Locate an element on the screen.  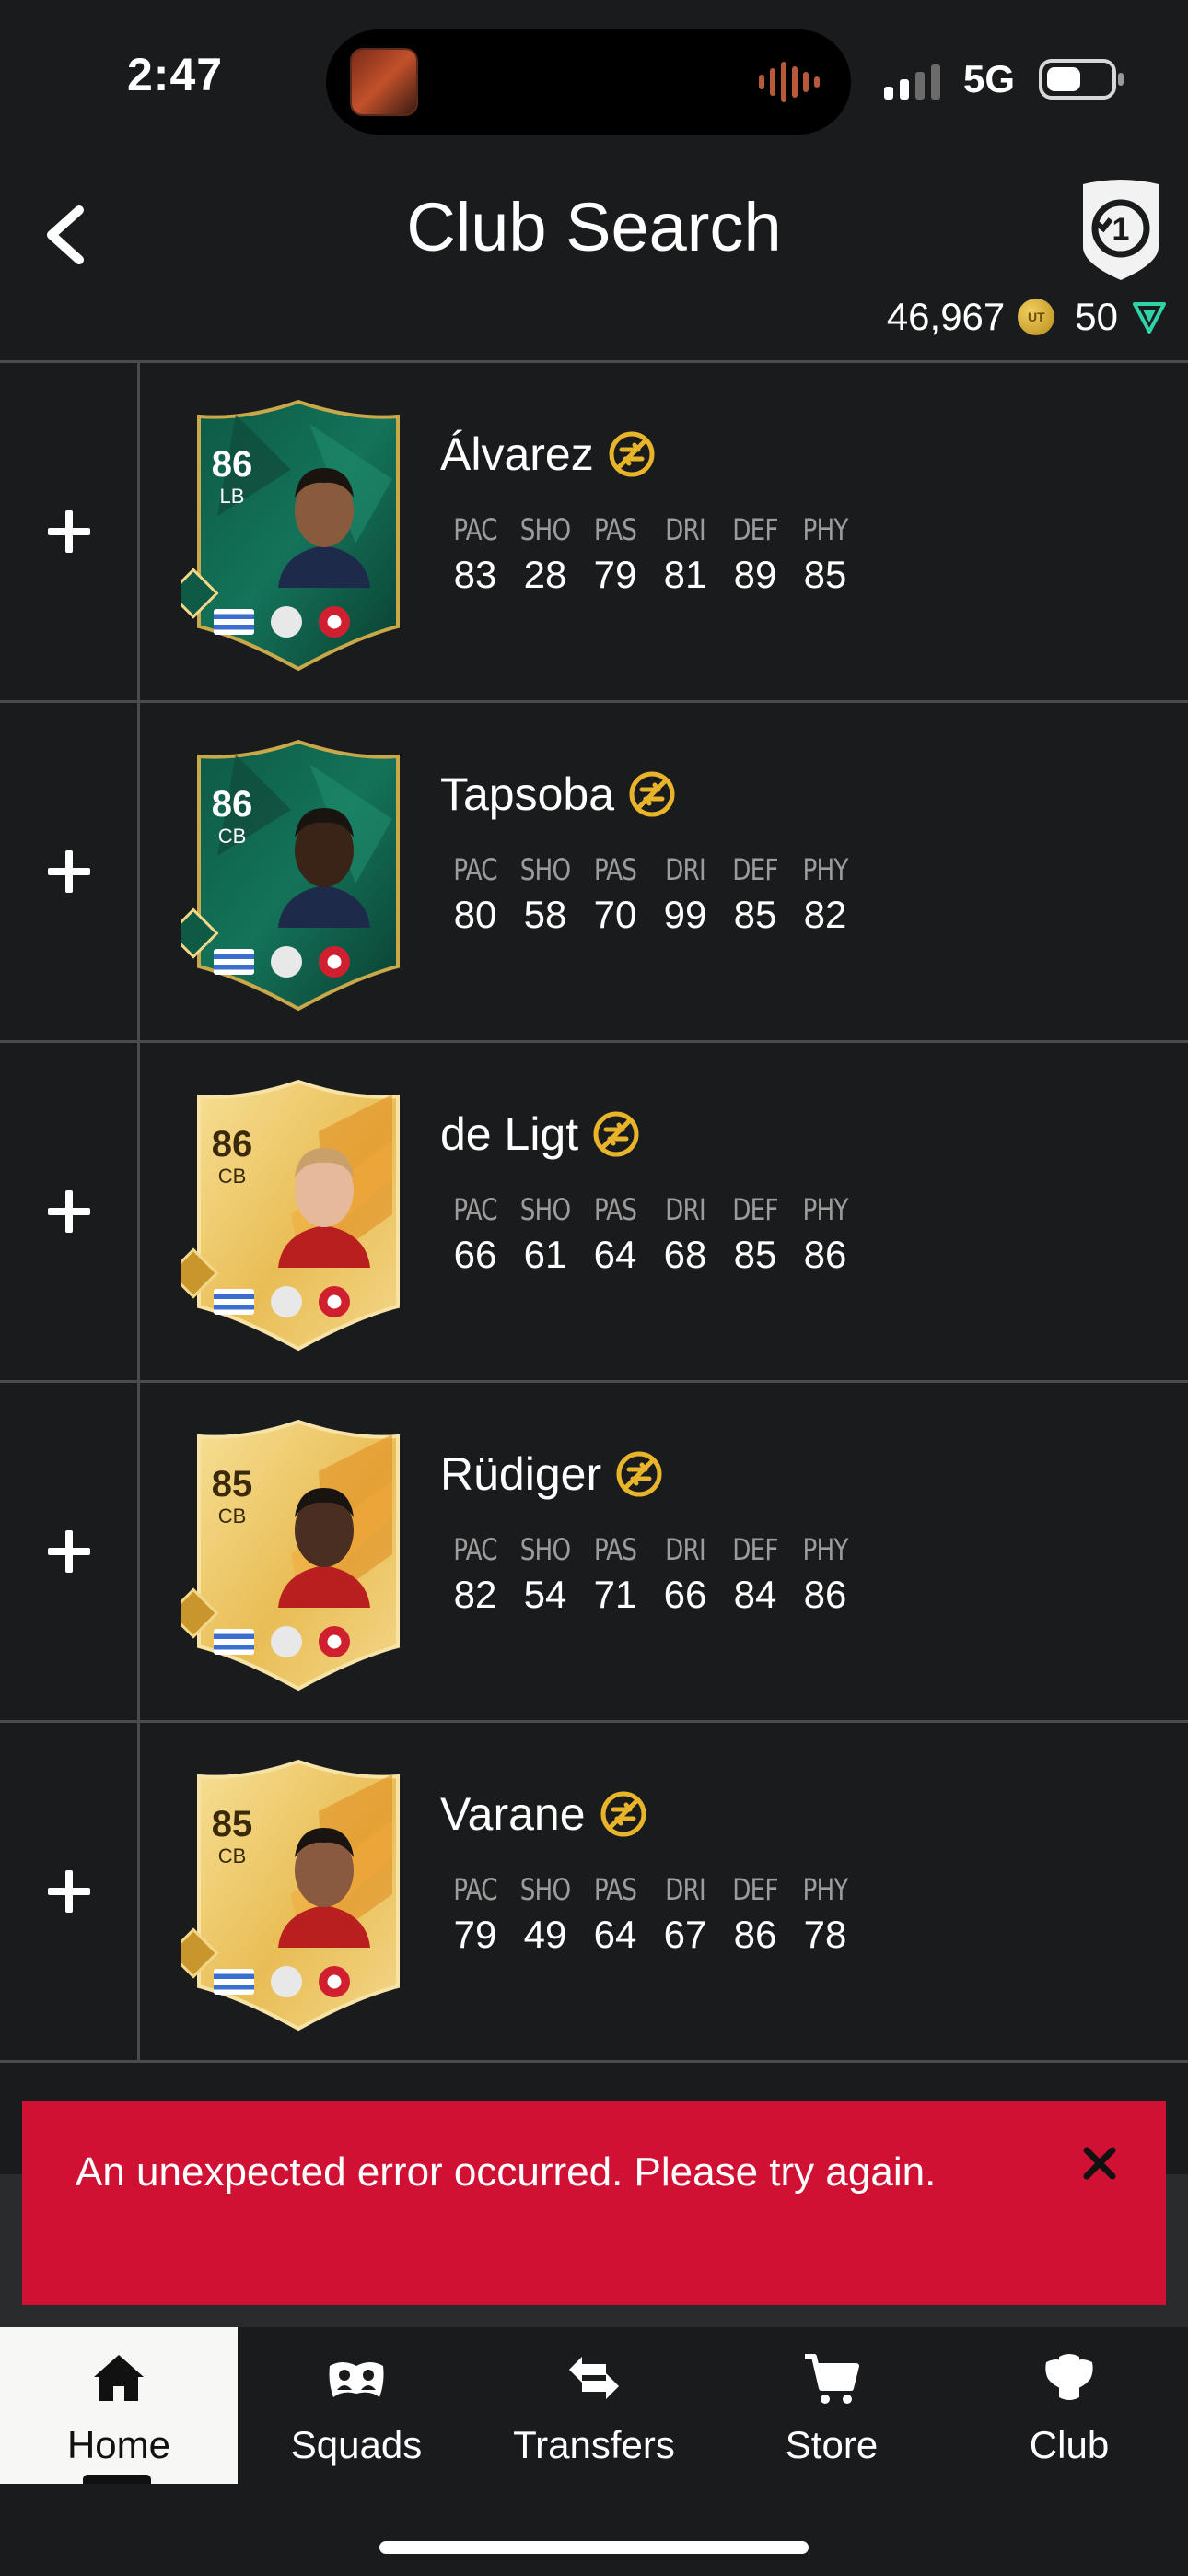
close-icon is located at coordinates (1099, 2163).